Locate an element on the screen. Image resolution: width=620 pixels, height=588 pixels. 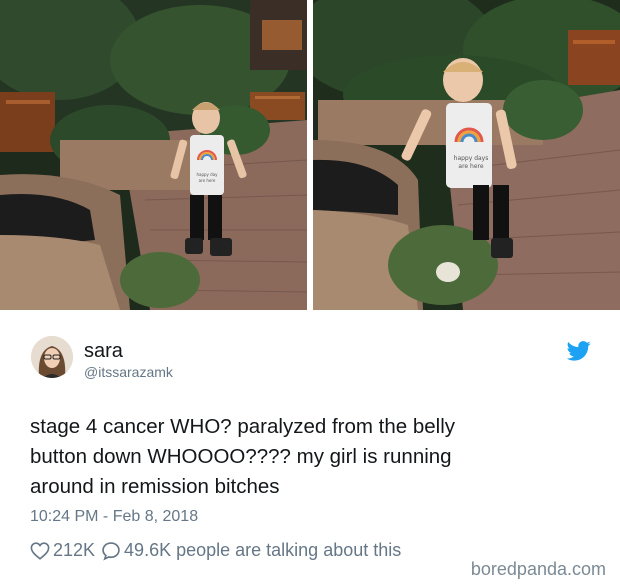
boredpanda-watermark: boredpanda.com is located at coordinates (538, 569).